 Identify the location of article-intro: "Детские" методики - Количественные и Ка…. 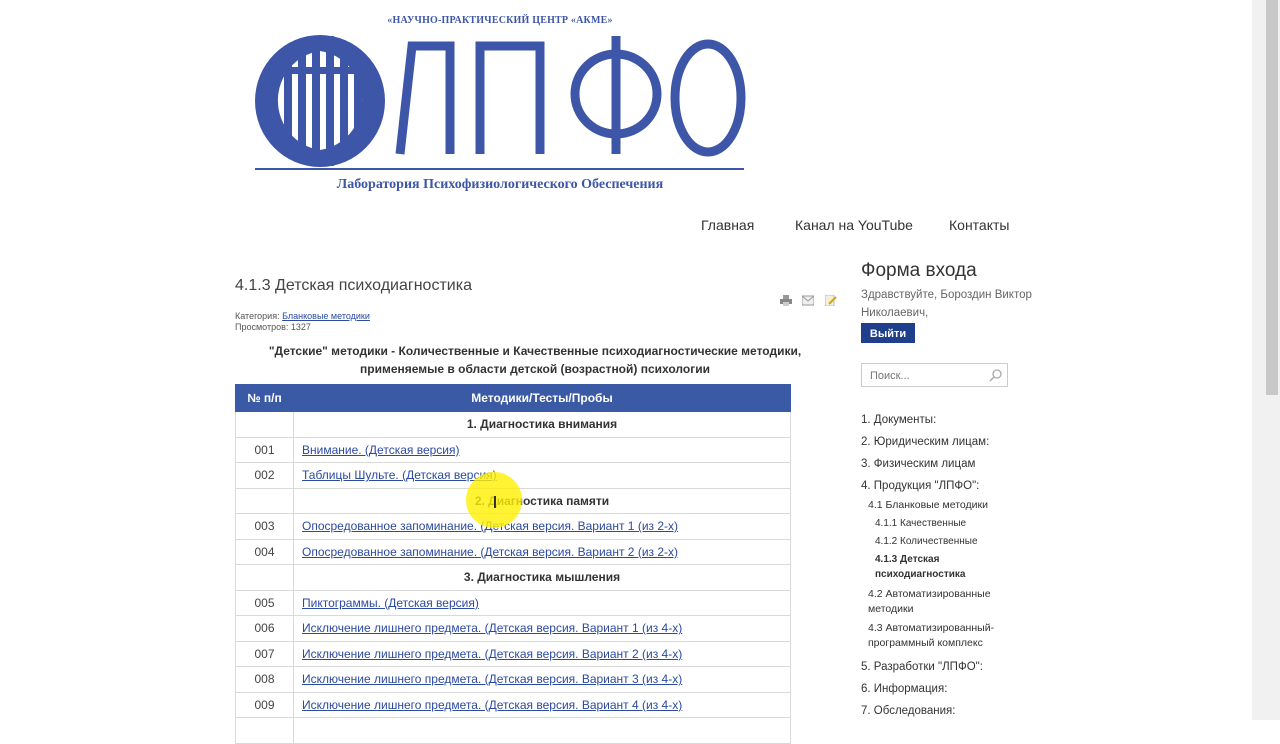
(535, 360).